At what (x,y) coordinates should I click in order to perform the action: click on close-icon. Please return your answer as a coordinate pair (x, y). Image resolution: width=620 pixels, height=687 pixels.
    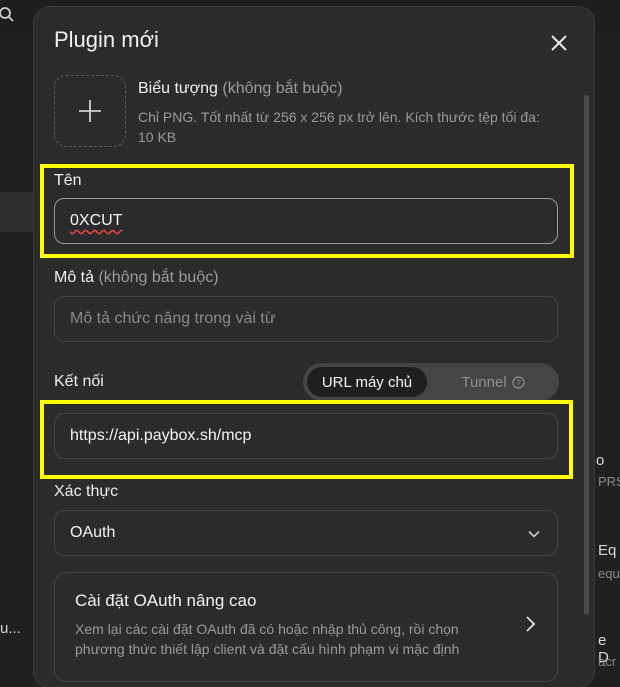
    Looking at the image, I should click on (559, 43).